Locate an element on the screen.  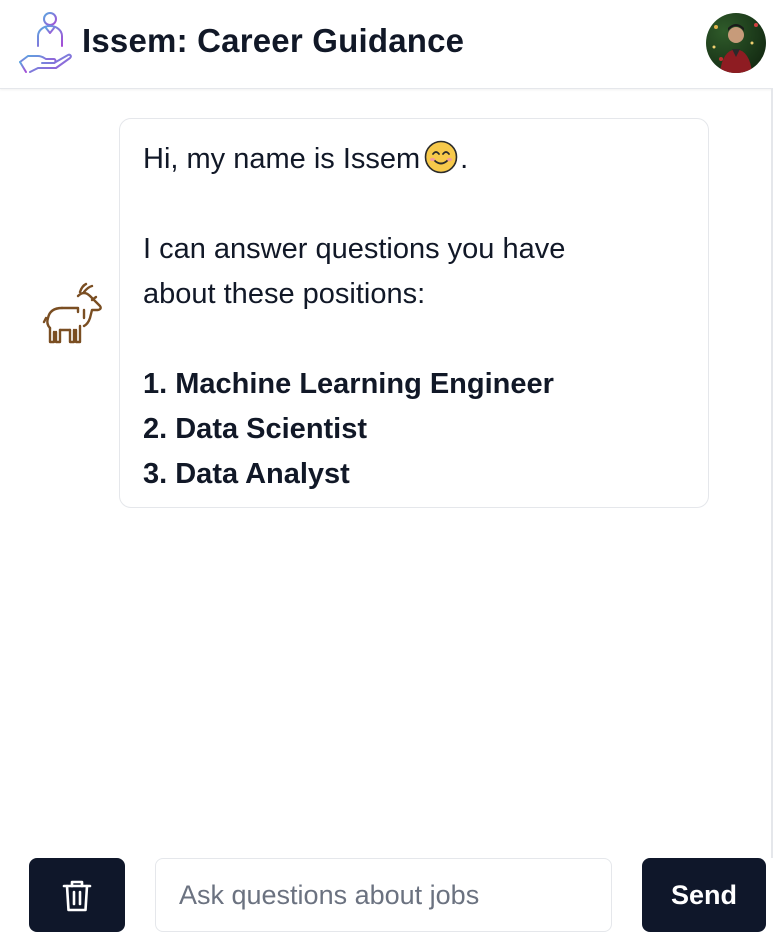
trash-icon is located at coordinates (77, 896).